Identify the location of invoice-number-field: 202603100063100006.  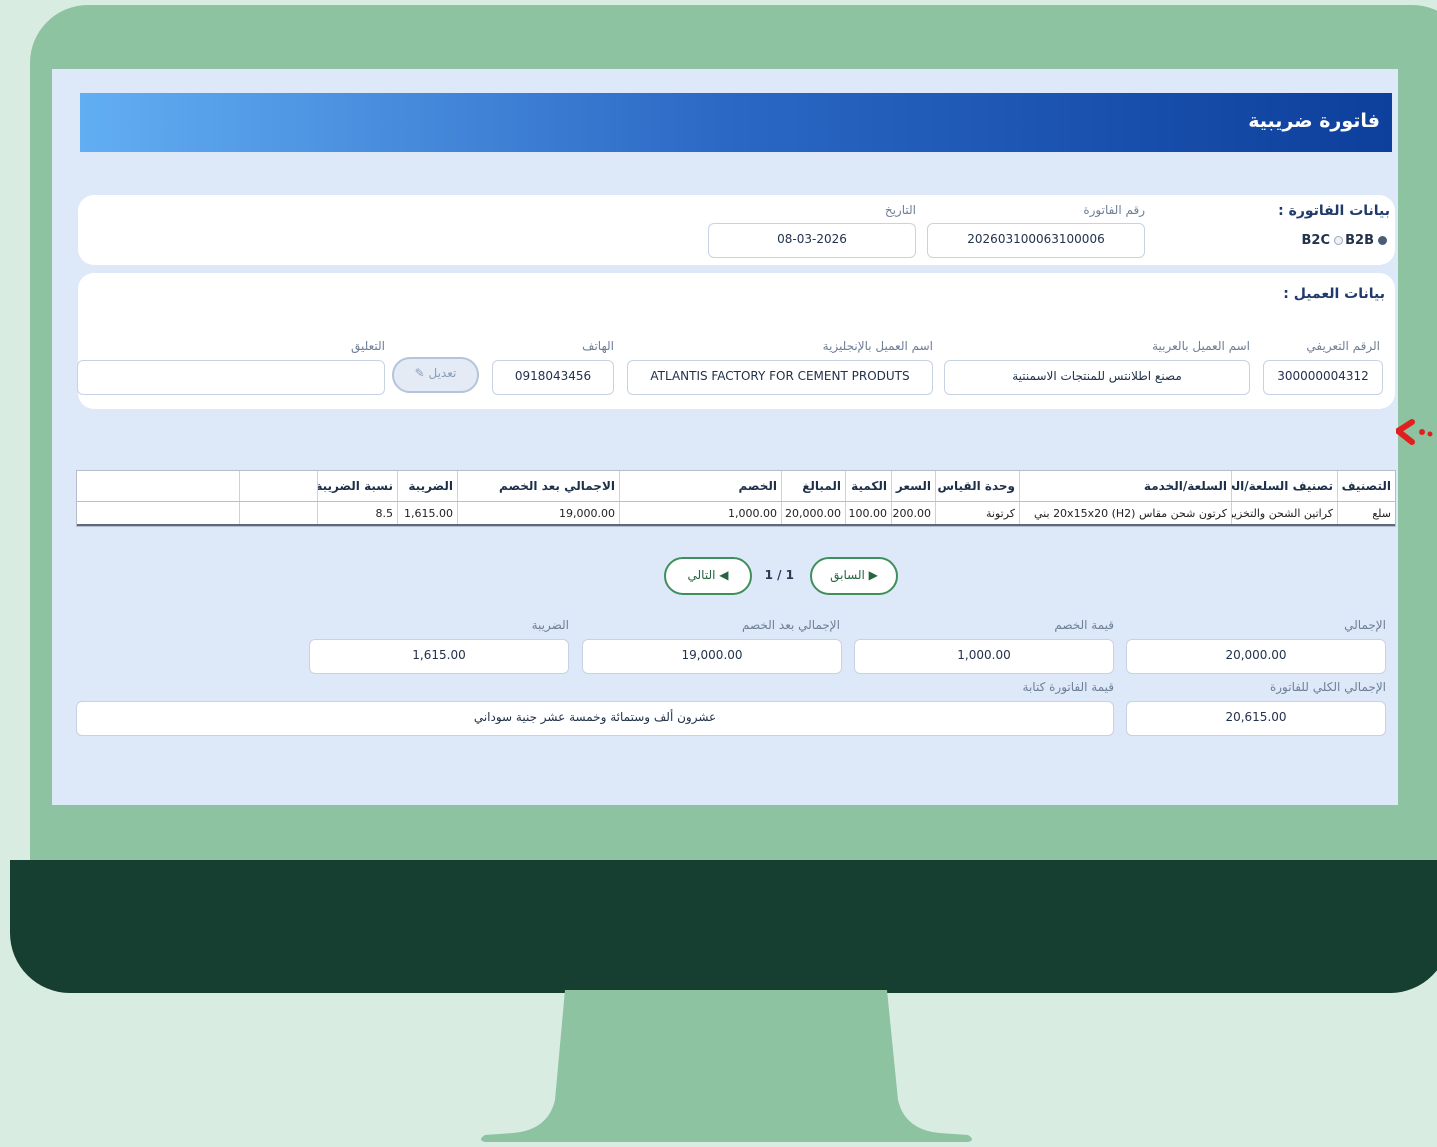
(1036, 240).